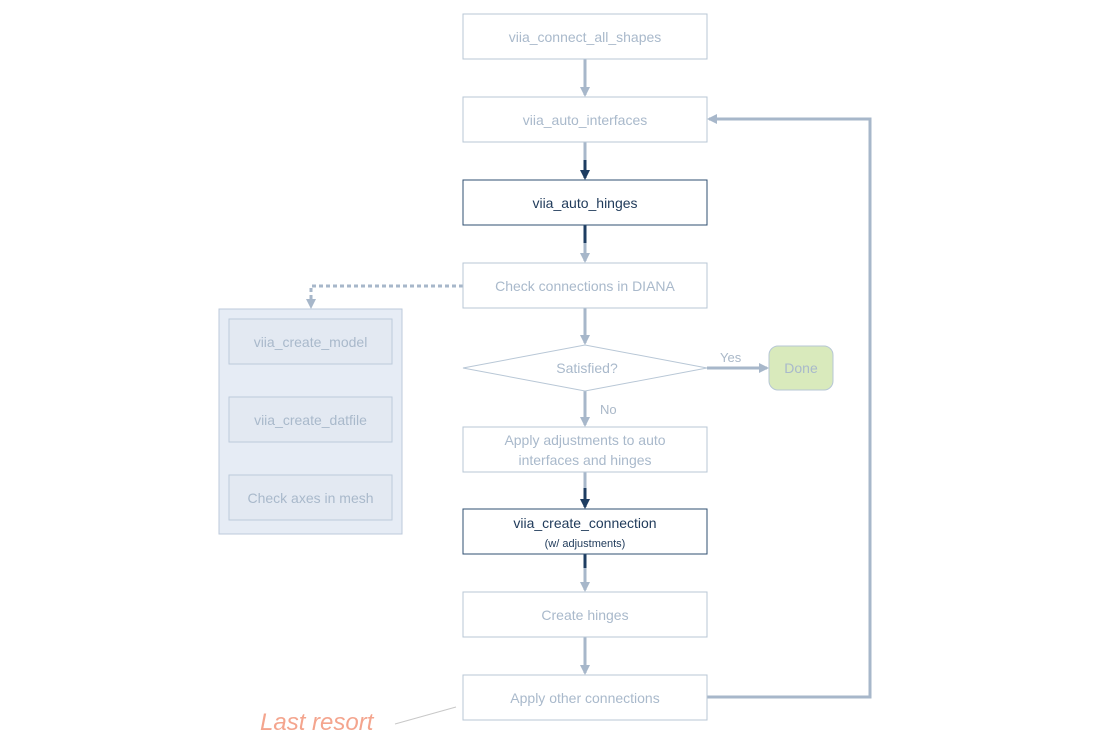  What do you see at coordinates (789, 406) in the screenshot?
I see `arrow-loop-back-to-interfaces` at bounding box center [789, 406].